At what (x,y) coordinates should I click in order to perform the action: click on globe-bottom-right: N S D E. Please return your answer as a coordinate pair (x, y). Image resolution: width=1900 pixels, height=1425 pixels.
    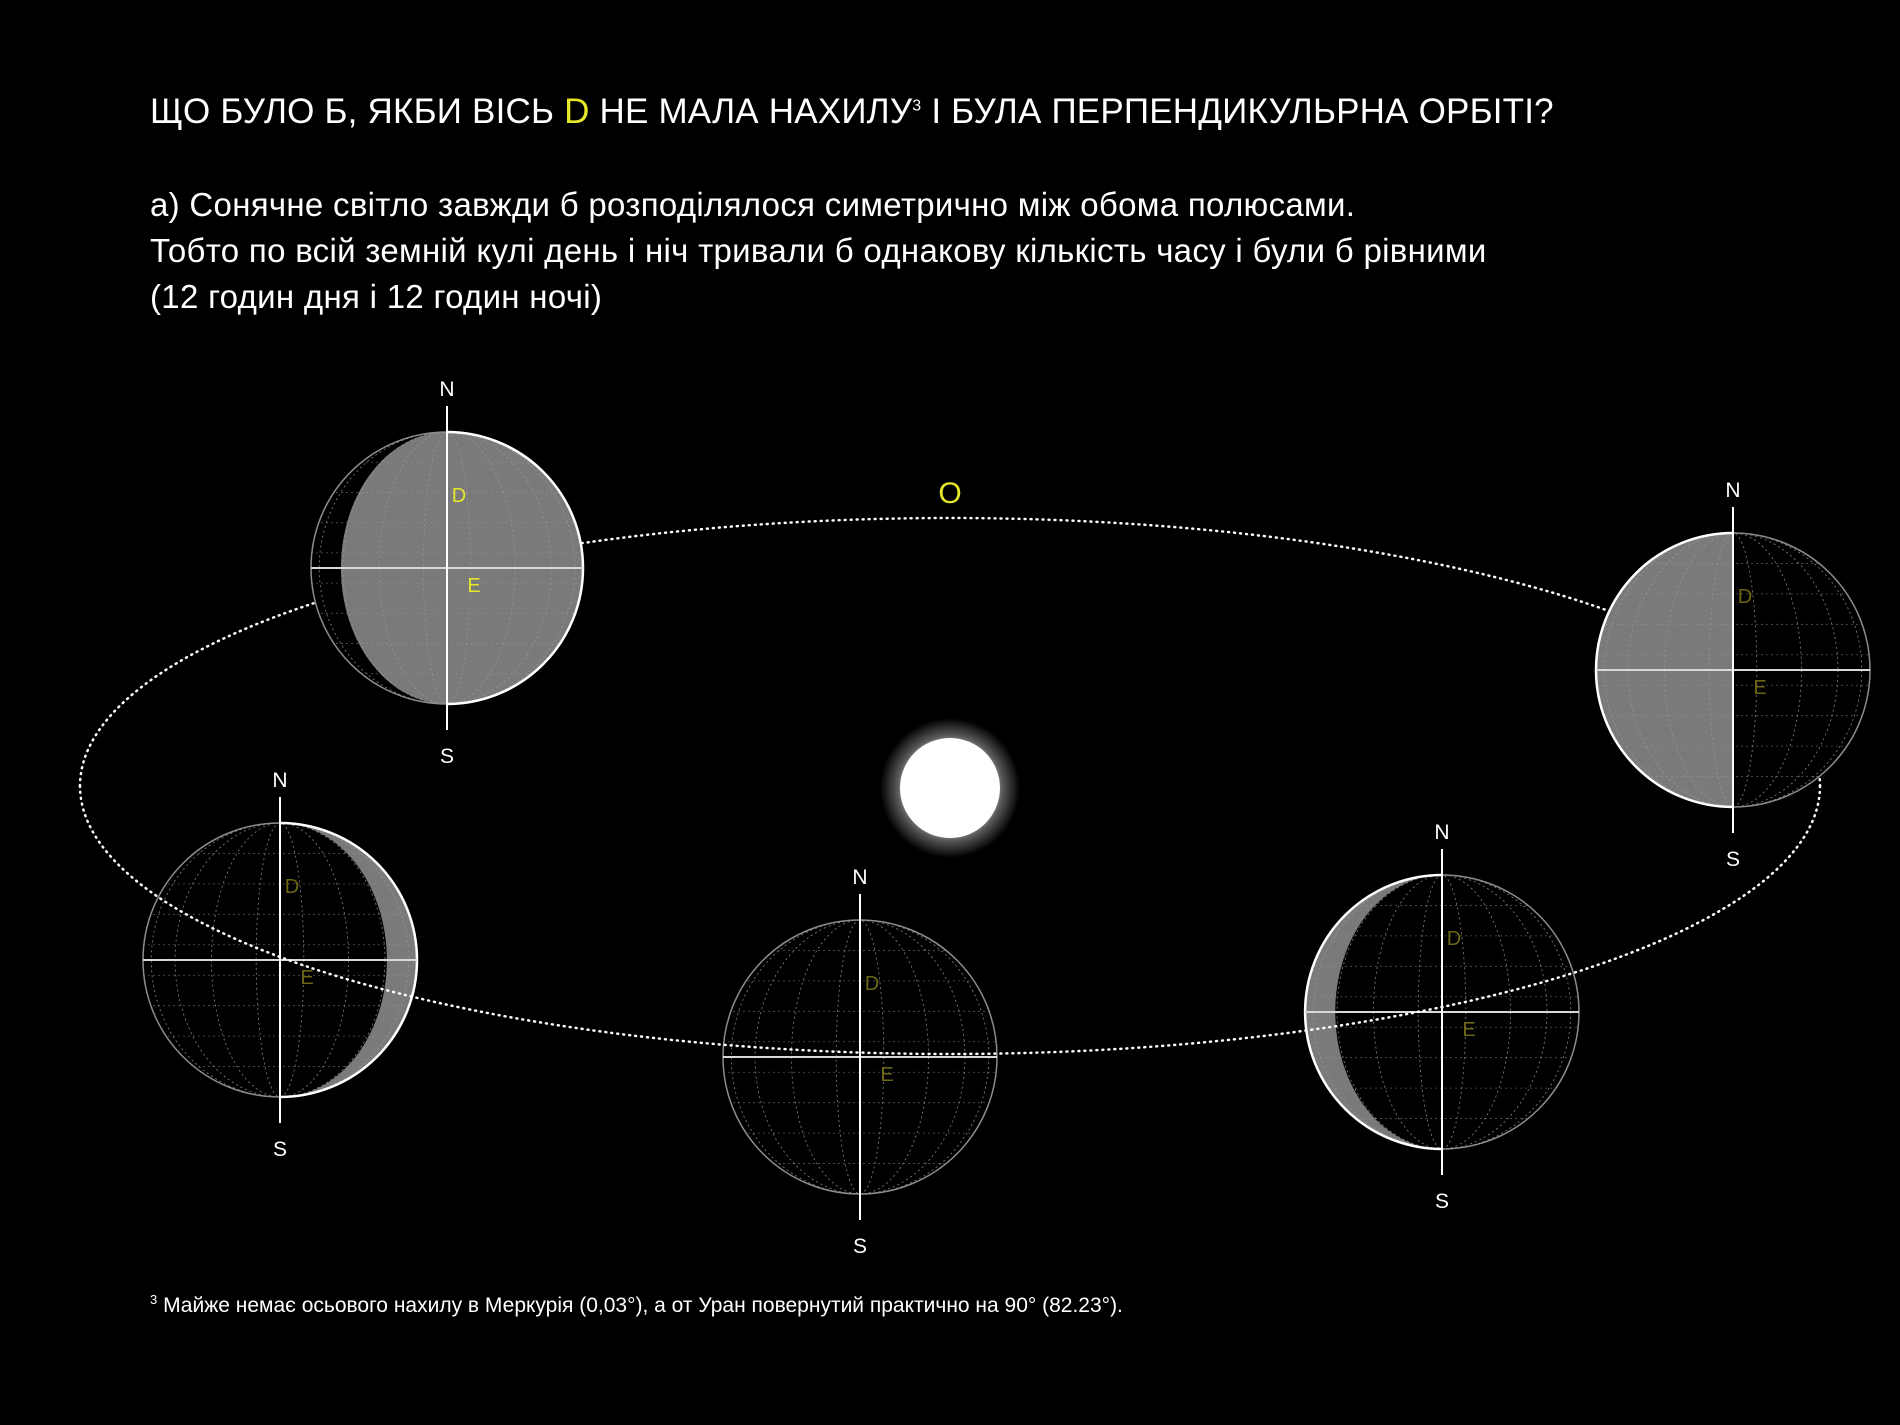
    Looking at the image, I should click on (1441, 1017).